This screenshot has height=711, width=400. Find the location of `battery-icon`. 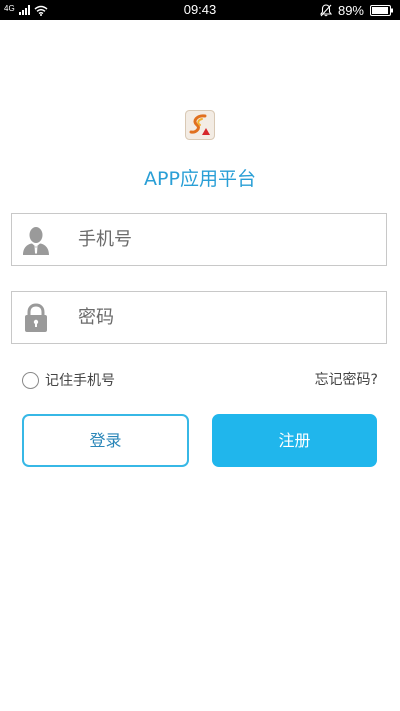

battery-icon is located at coordinates (381, 10).